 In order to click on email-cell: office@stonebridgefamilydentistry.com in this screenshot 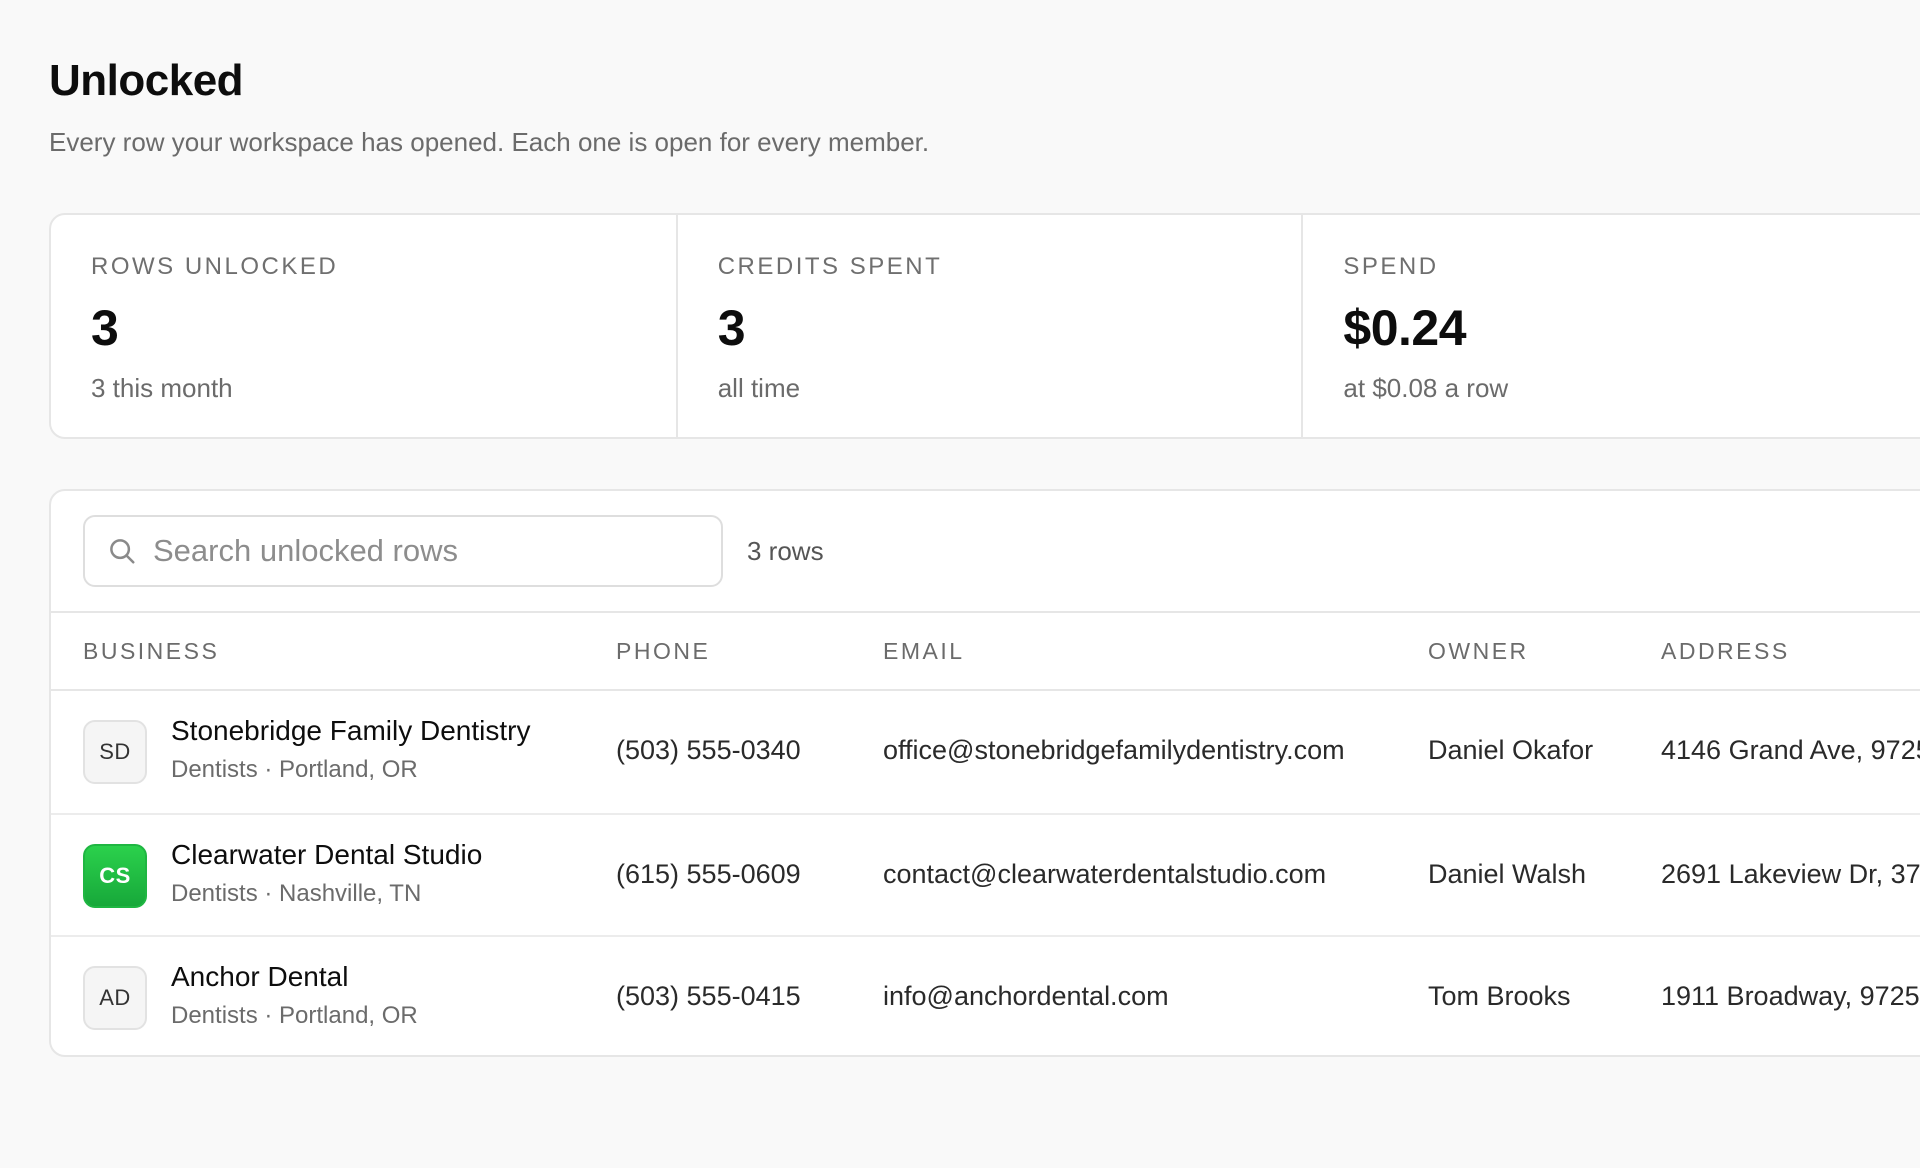, I will do `click(1114, 750)`.